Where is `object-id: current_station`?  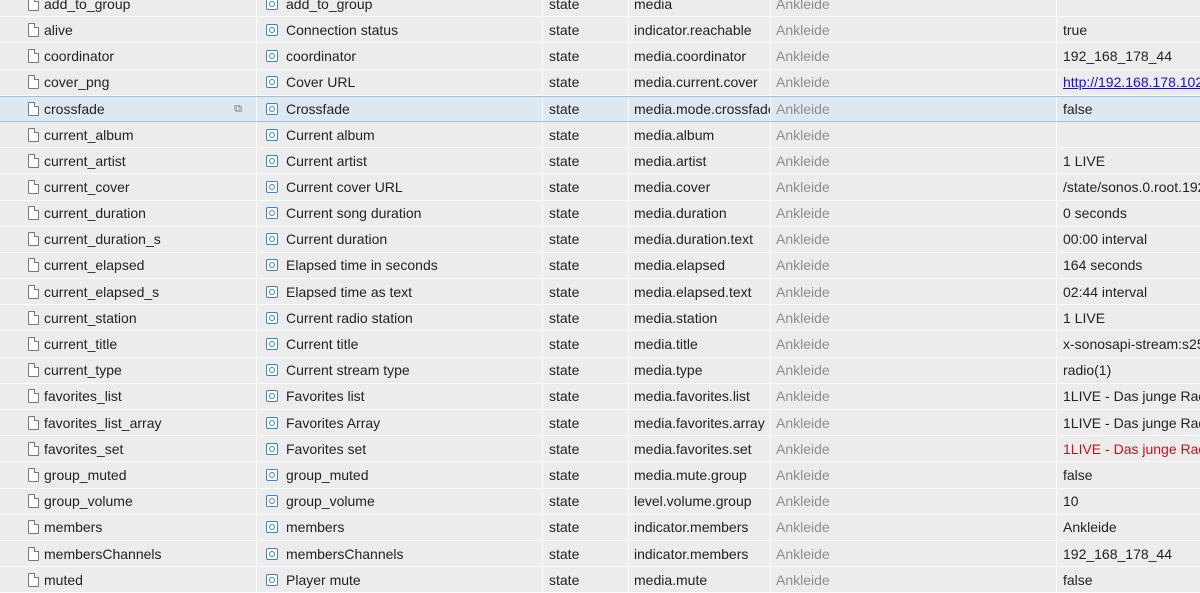 object-id: current_station is located at coordinates (150, 317).